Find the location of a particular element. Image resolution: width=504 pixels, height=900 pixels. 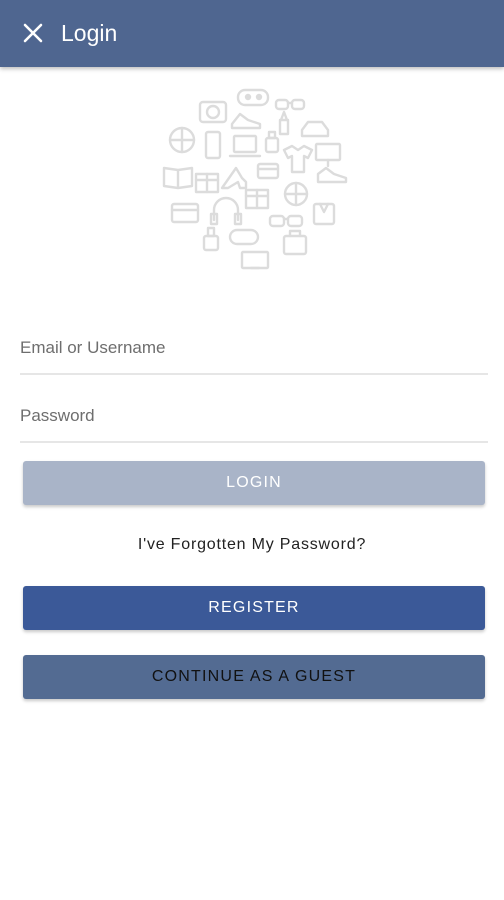

tshirt-icon is located at coordinates (298, 159).